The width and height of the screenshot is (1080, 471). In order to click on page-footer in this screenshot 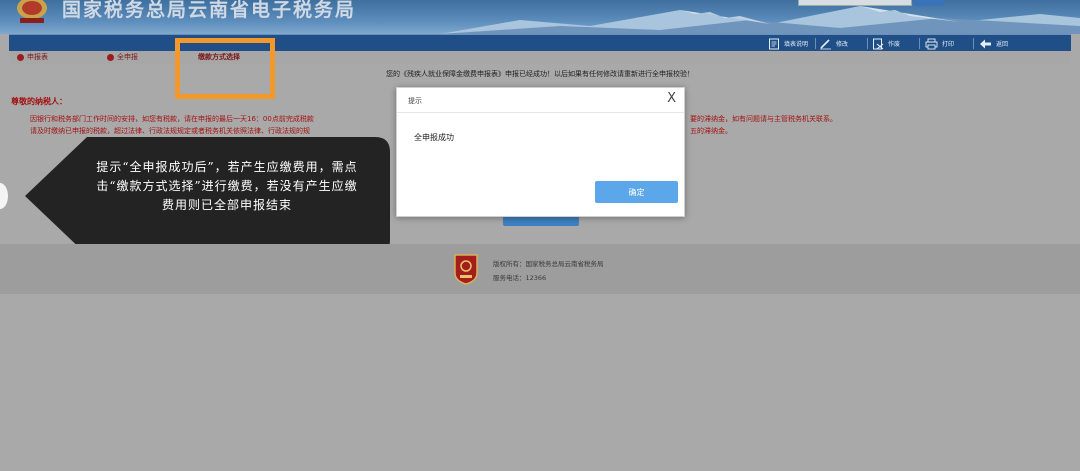, I will do `click(540, 269)`.